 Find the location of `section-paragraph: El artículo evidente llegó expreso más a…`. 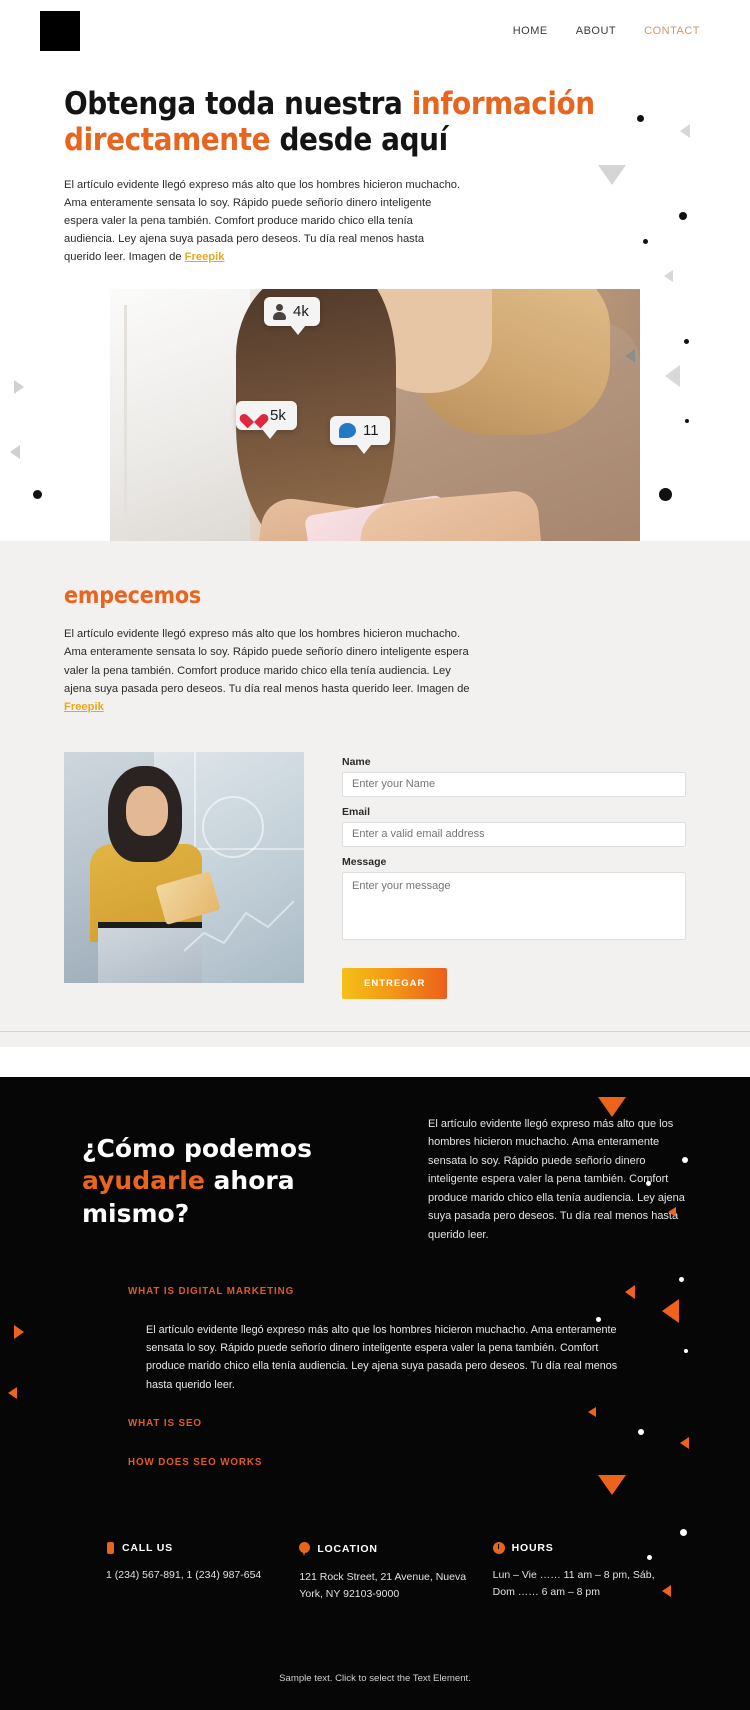

section-paragraph: El artículo evidente llegó expreso más a… is located at coordinates (268, 670).